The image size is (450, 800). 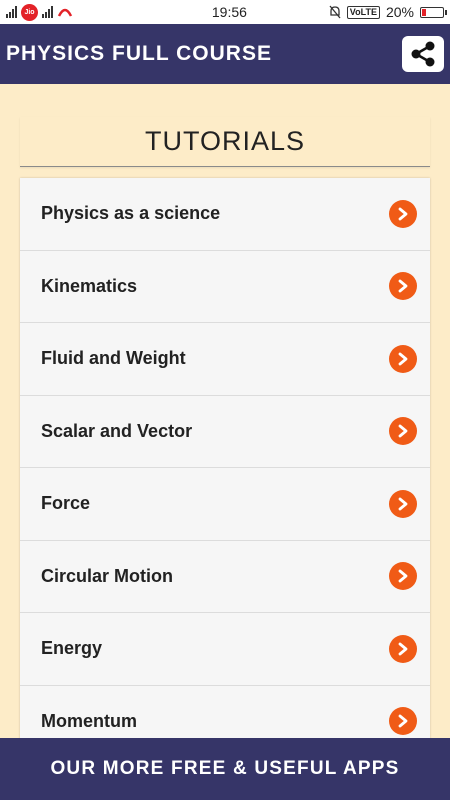 I want to click on tutorial-list-item: Energy, so click(x=225, y=649).